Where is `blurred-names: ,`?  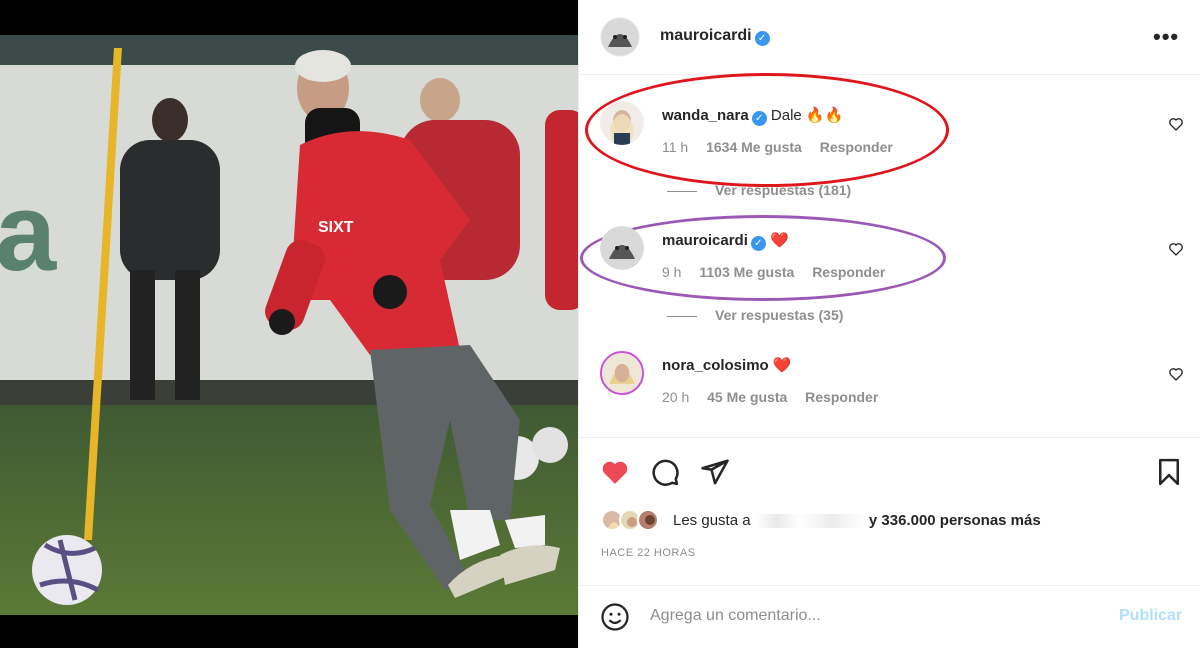 blurred-names: , is located at coordinates (809, 521).